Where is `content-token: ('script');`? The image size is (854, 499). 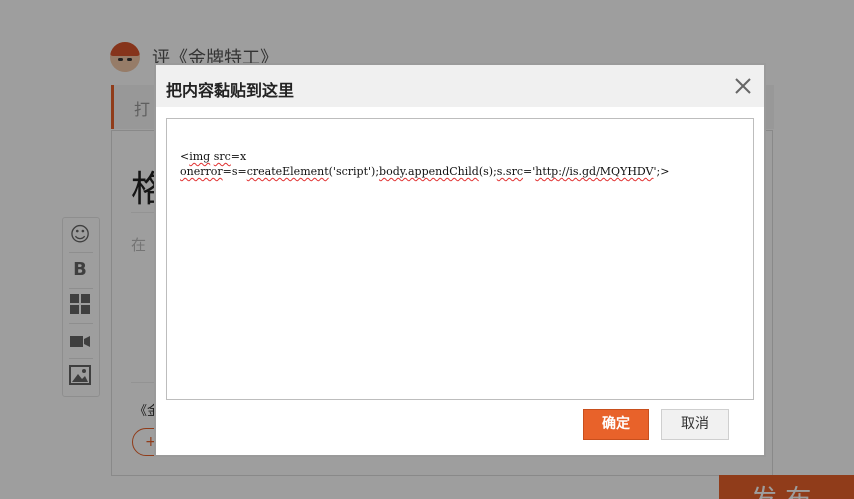
content-token: ('script'); is located at coordinates (354, 171).